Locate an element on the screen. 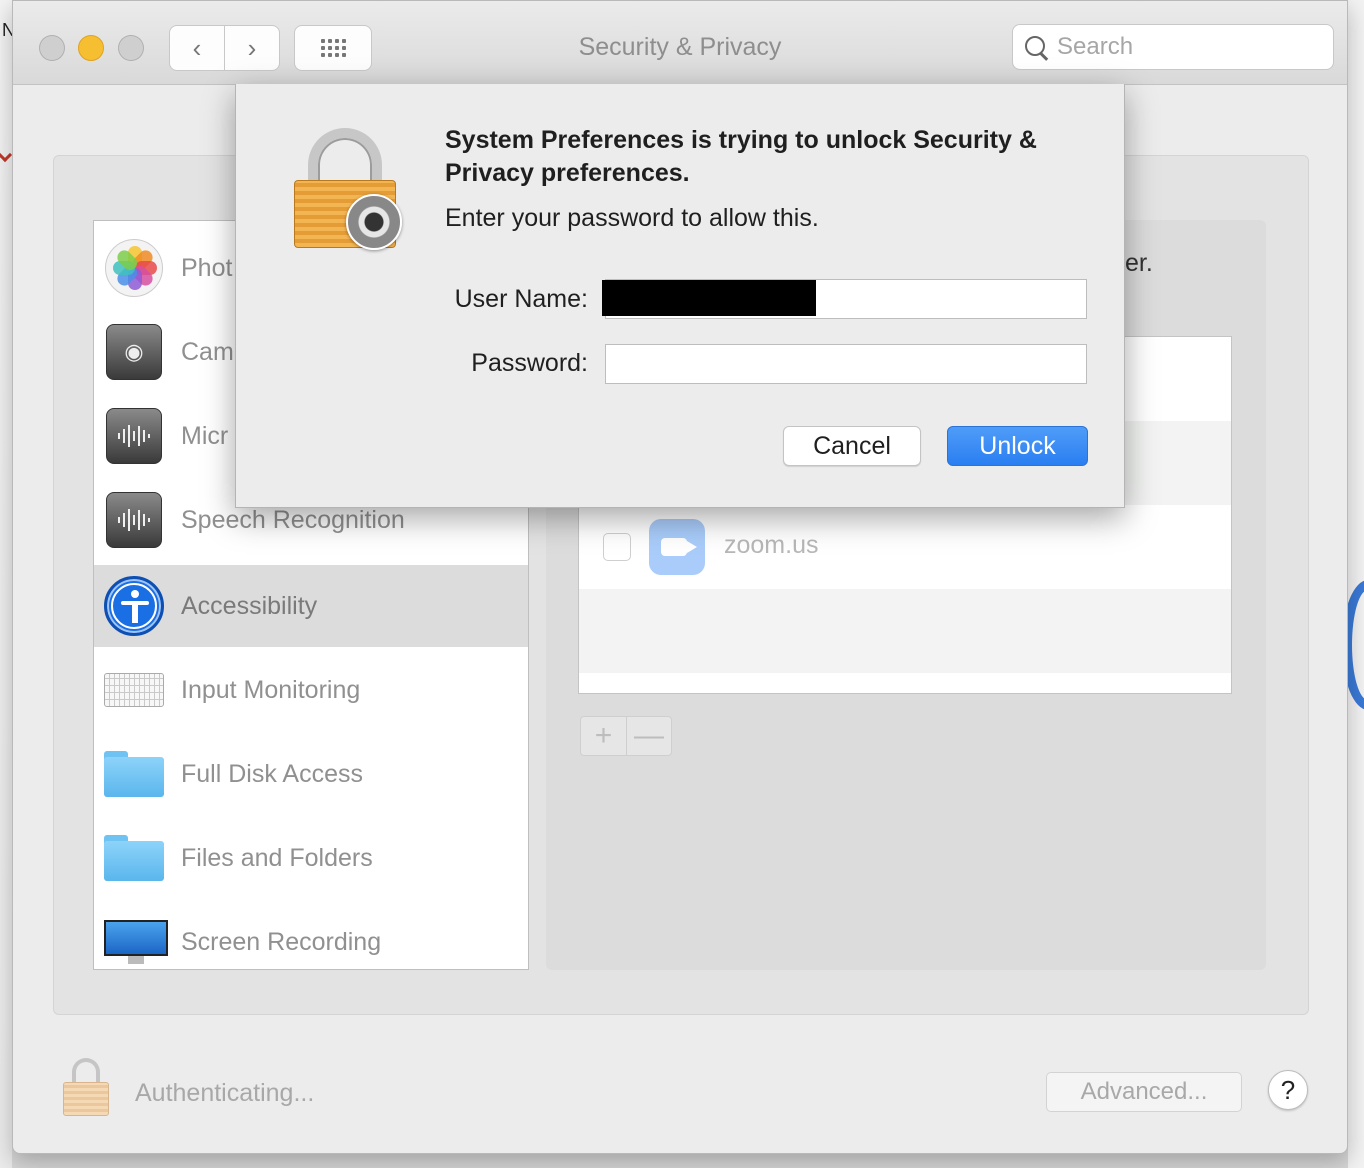  help-button: ? is located at coordinates (1288, 1090).